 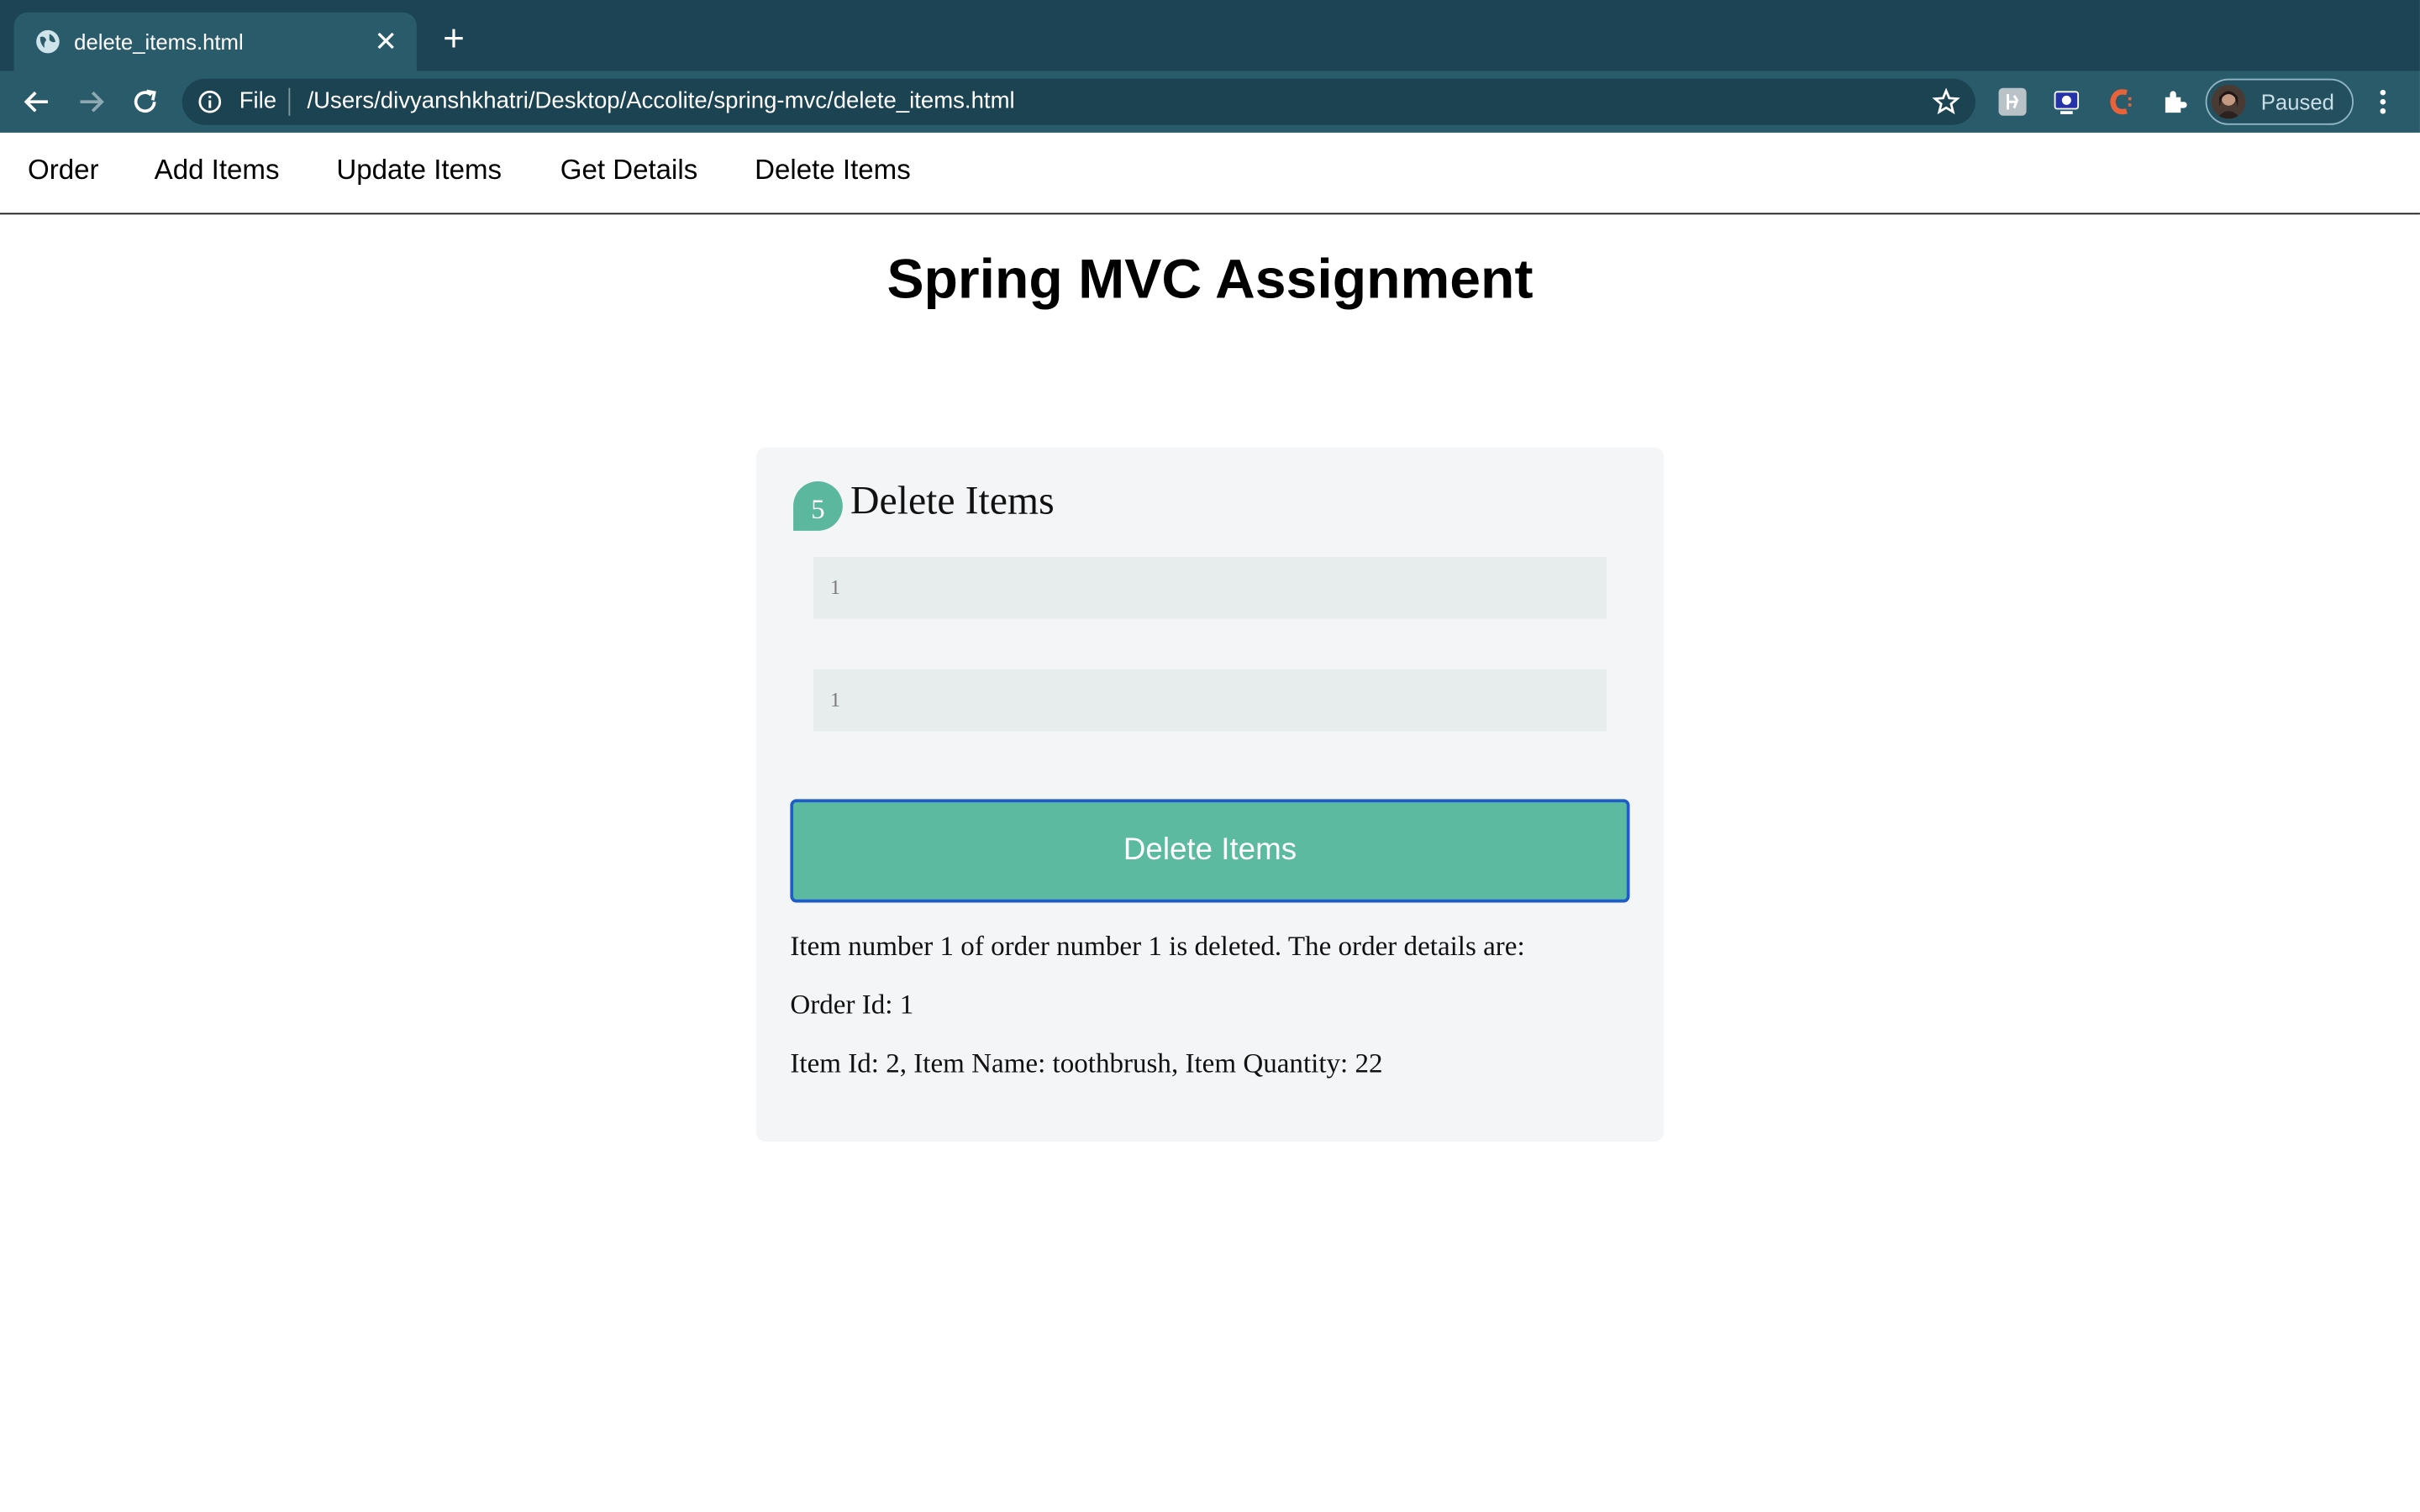 I want to click on scheme-label: File, so click(x=258, y=100).